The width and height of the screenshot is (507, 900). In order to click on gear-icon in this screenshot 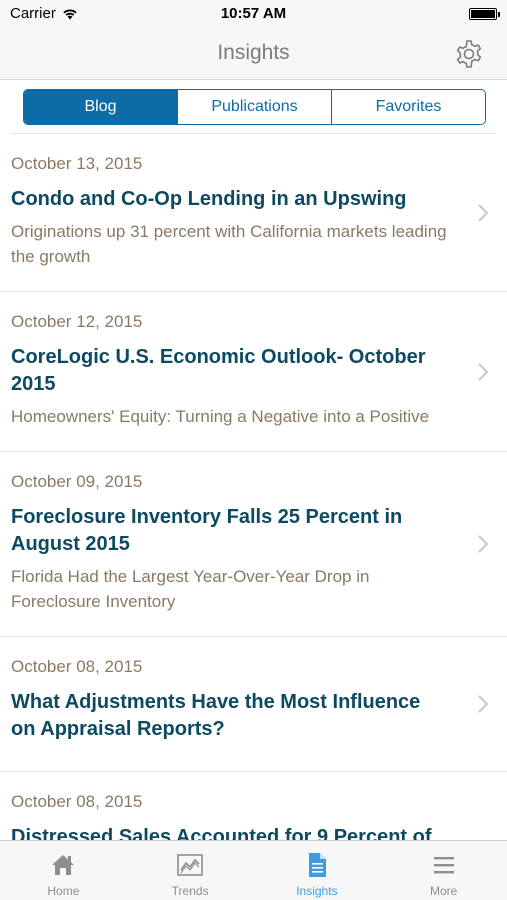, I will do `click(469, 54)`.